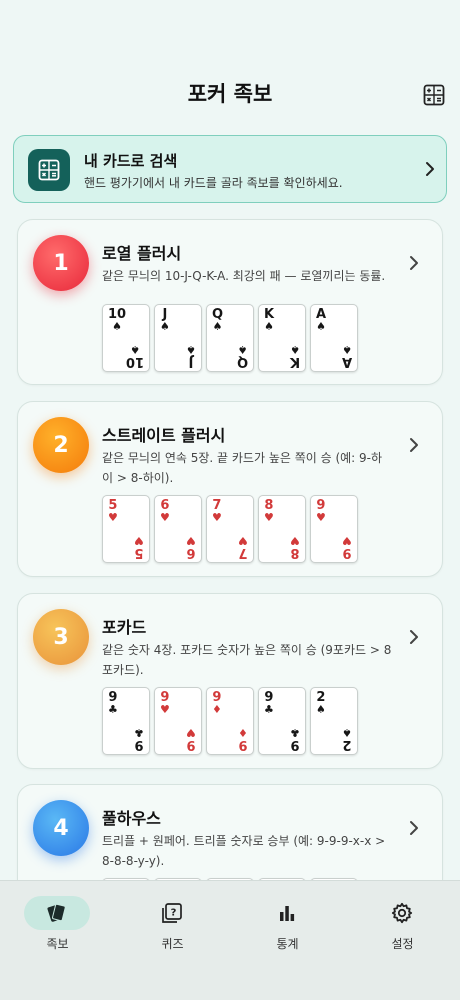  I want to click on tab-quiz: ? 퀴즈, so click(172, 921).